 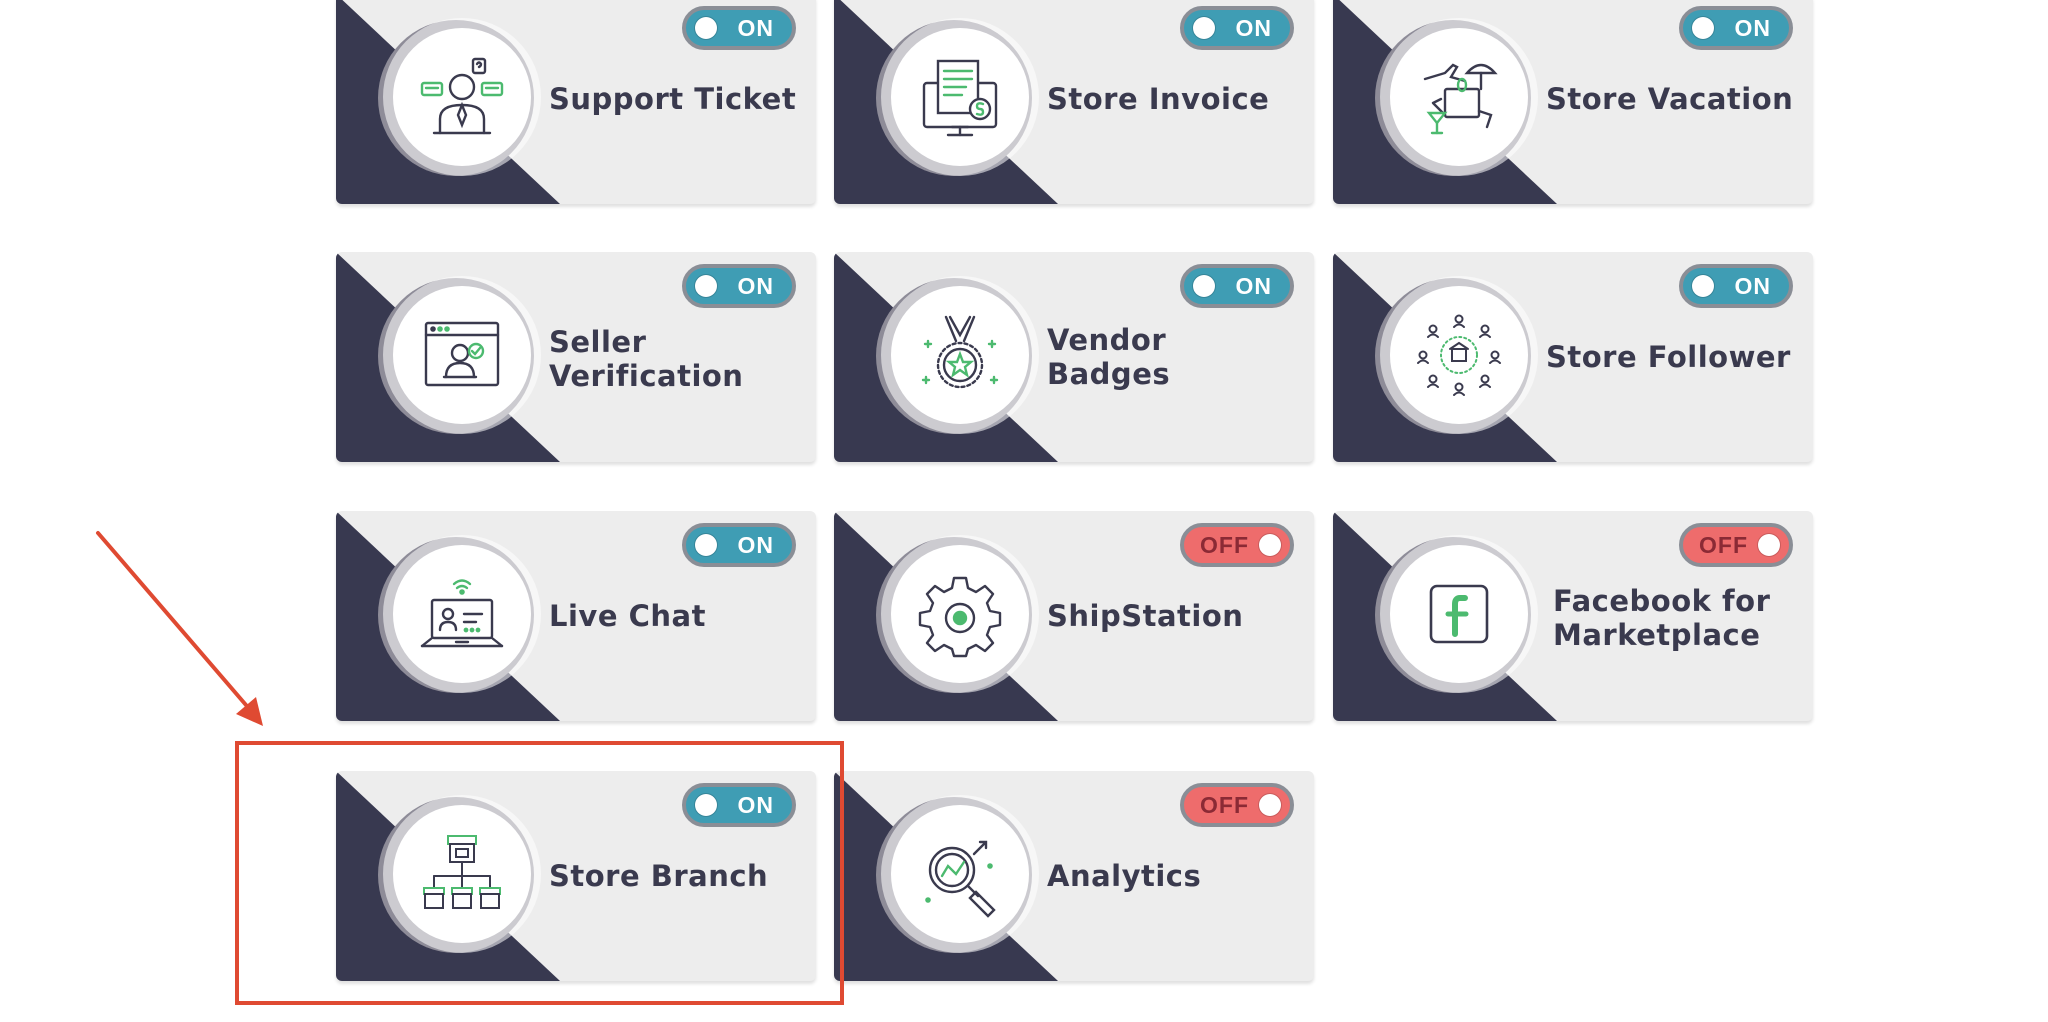 I want to click on module-card-analytics: Analytics OFF, so click(x=1074, y=876).